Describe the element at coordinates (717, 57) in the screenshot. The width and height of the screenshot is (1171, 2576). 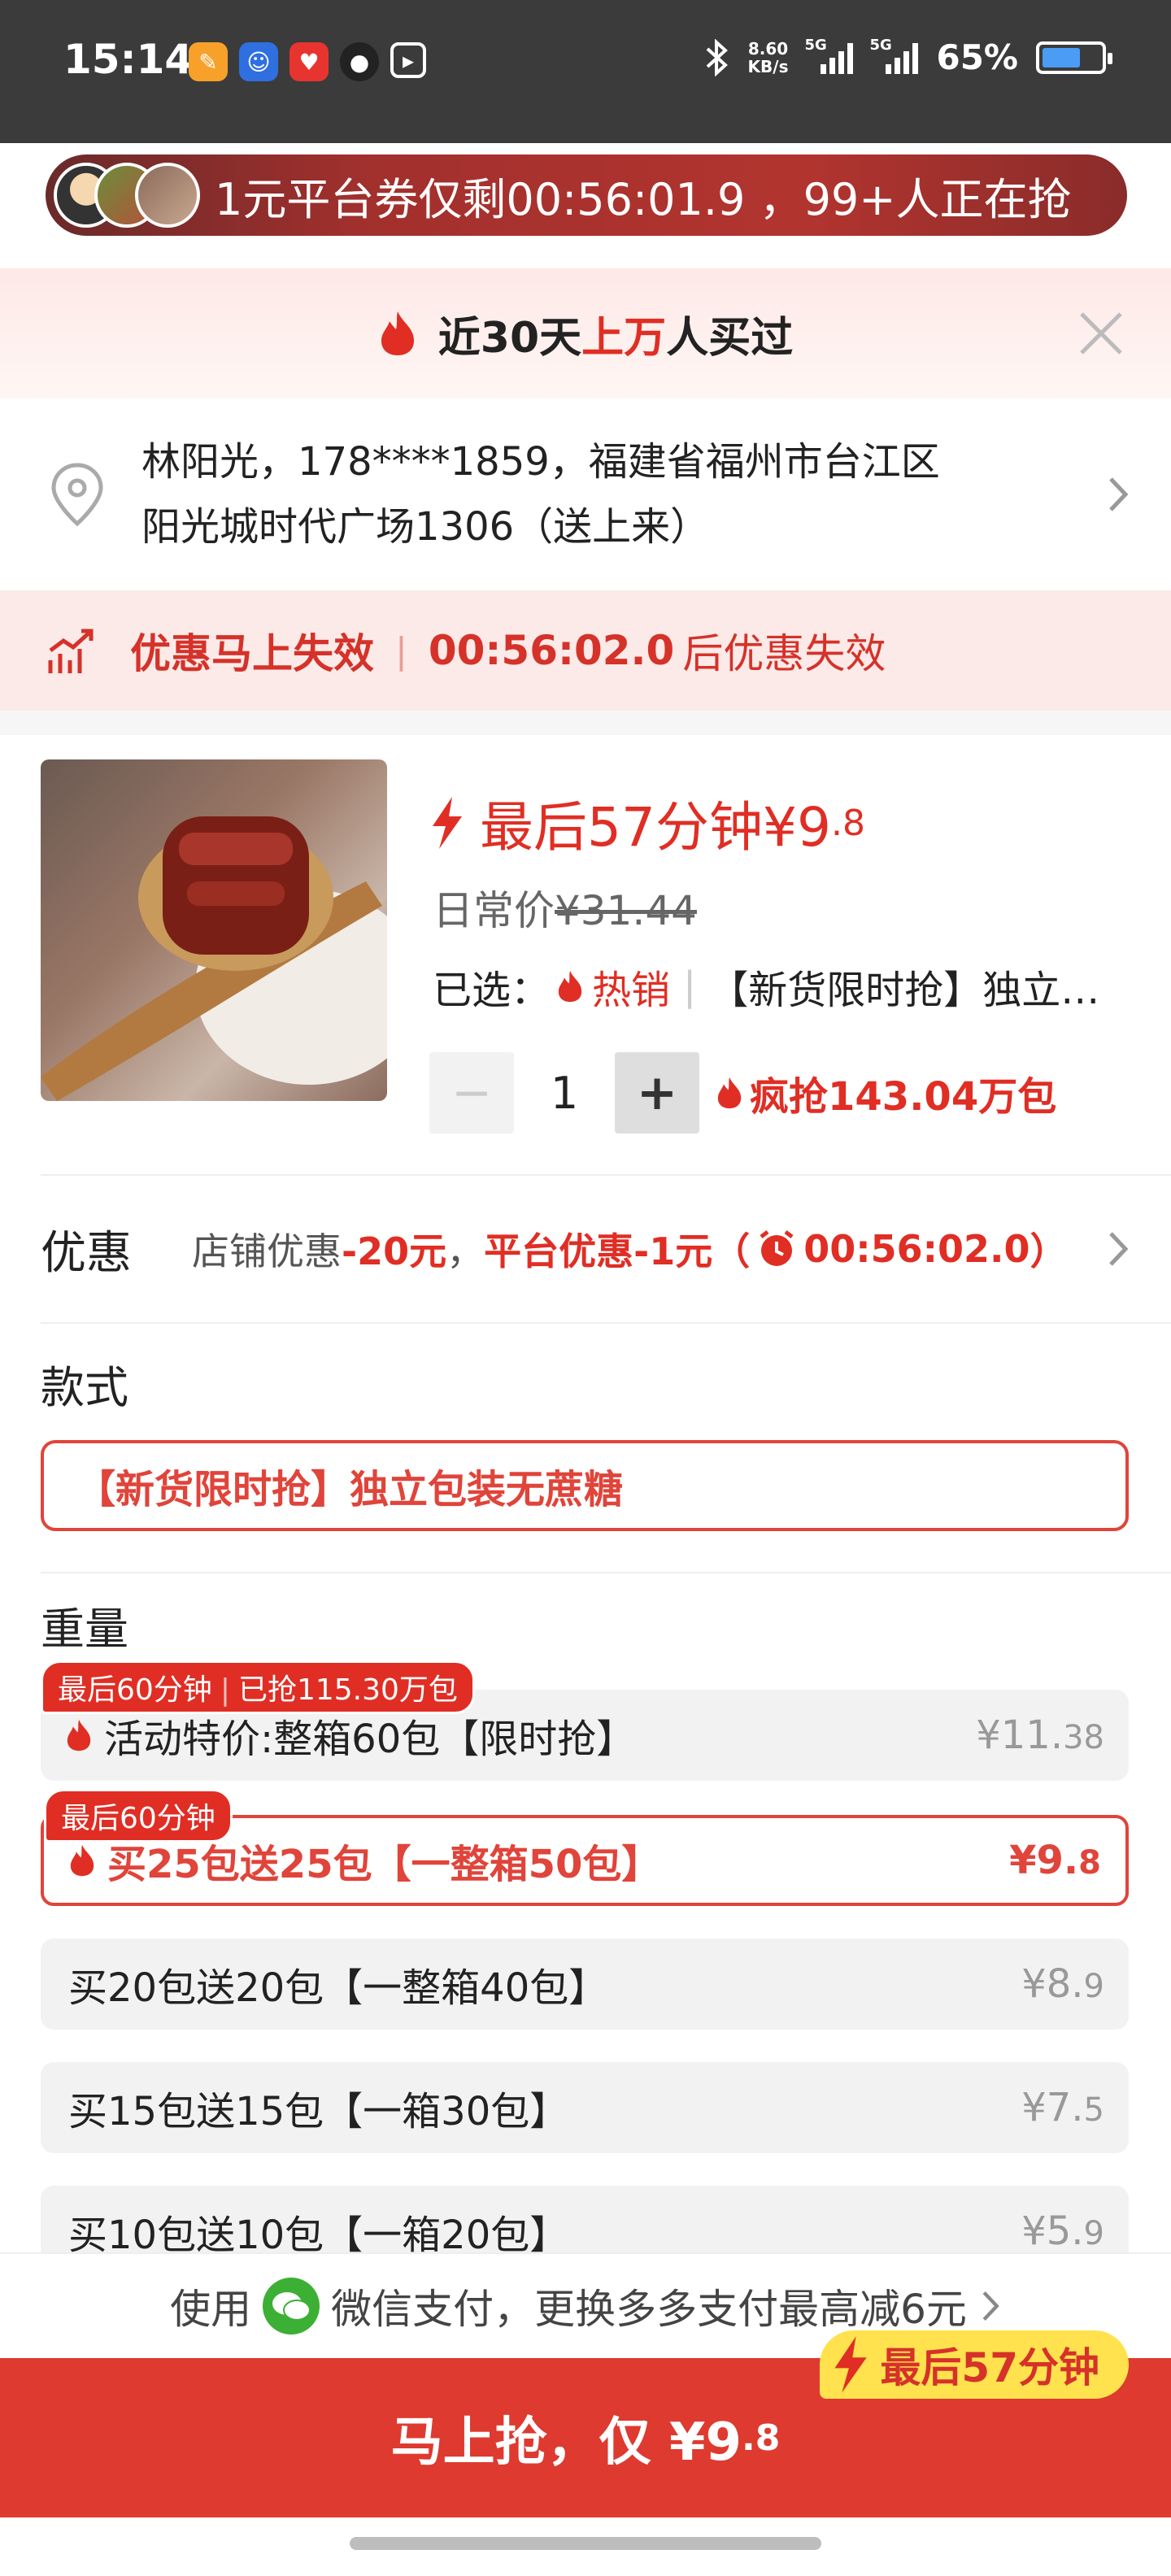
I see `bluetooth-icon` at that location.